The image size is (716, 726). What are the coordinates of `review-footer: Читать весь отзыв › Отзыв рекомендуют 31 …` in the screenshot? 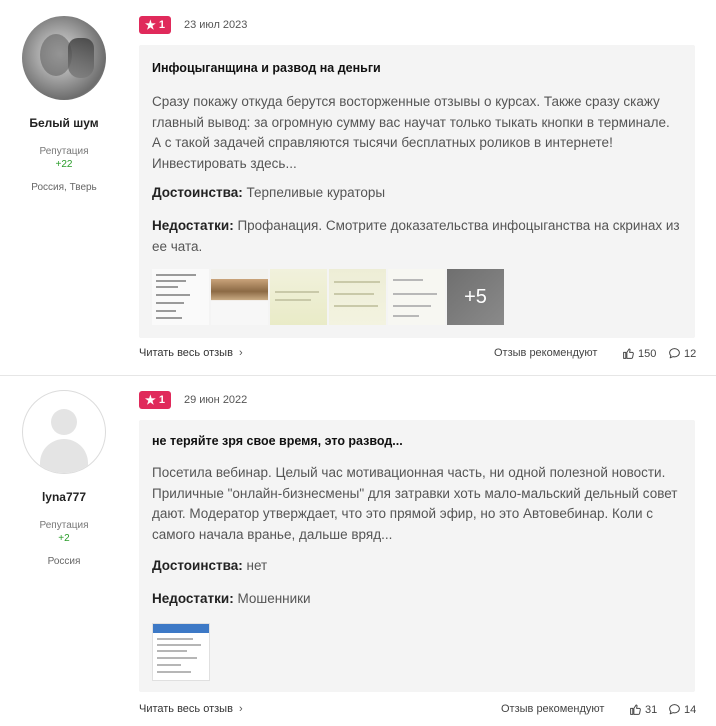 It's located at (417, 710).